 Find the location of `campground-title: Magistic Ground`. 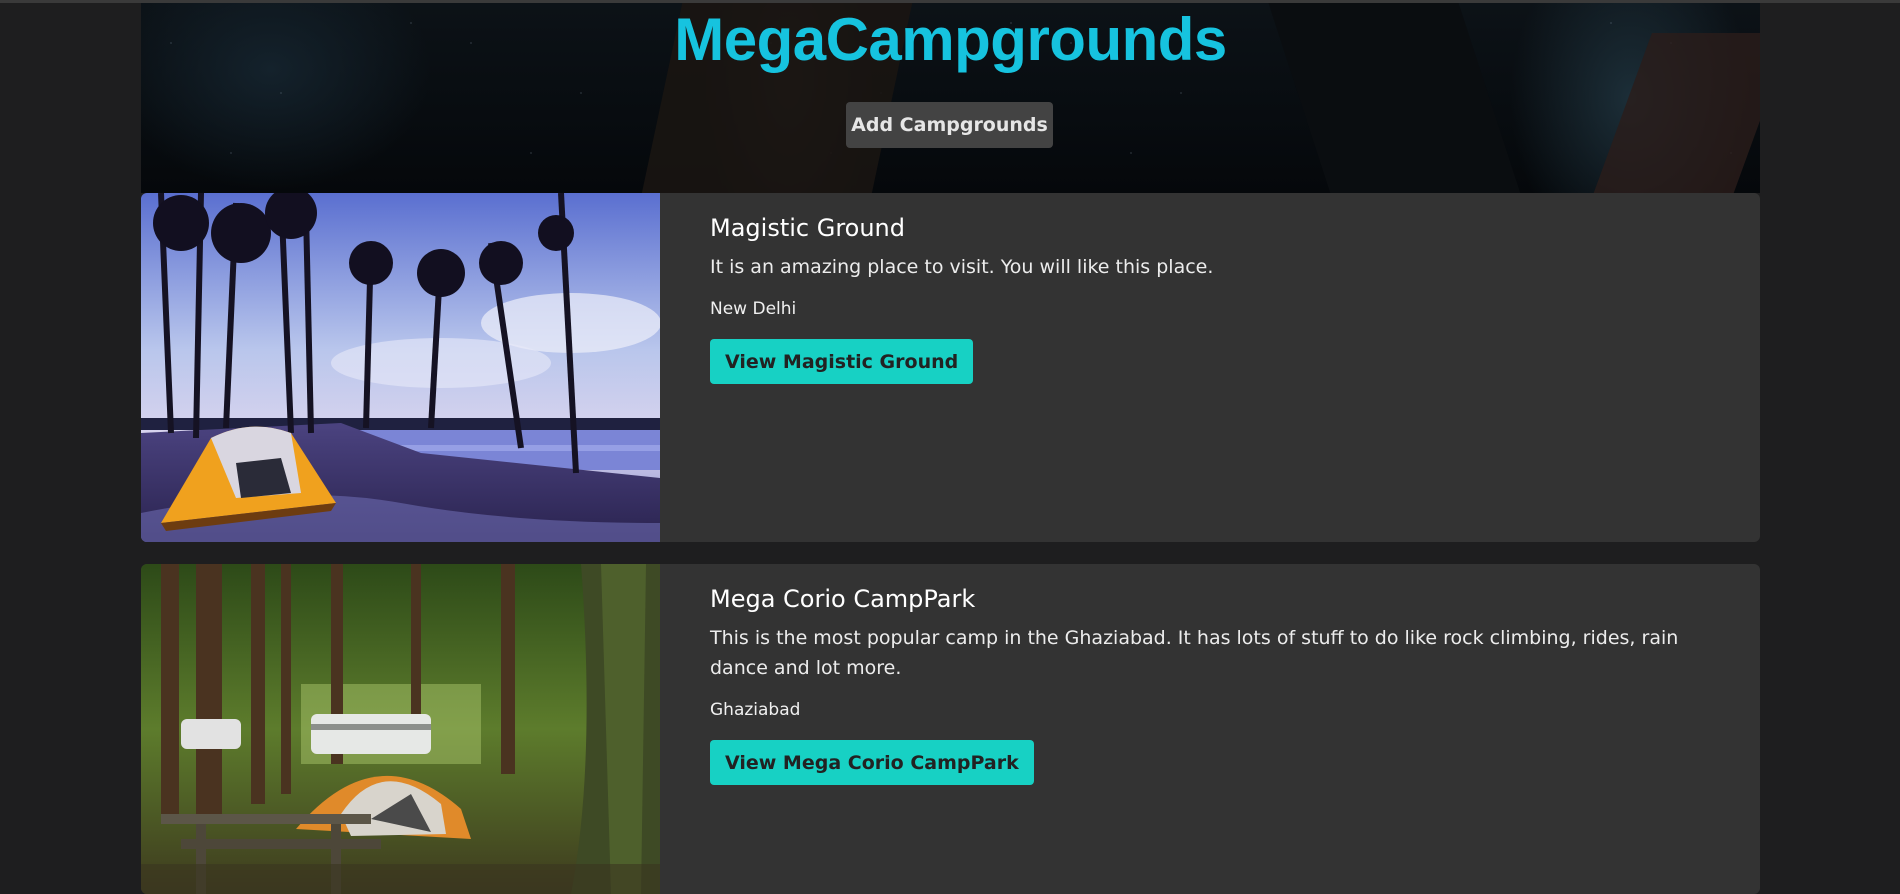

campground-title: Magistic Ground is located at coordinates (807, 228).